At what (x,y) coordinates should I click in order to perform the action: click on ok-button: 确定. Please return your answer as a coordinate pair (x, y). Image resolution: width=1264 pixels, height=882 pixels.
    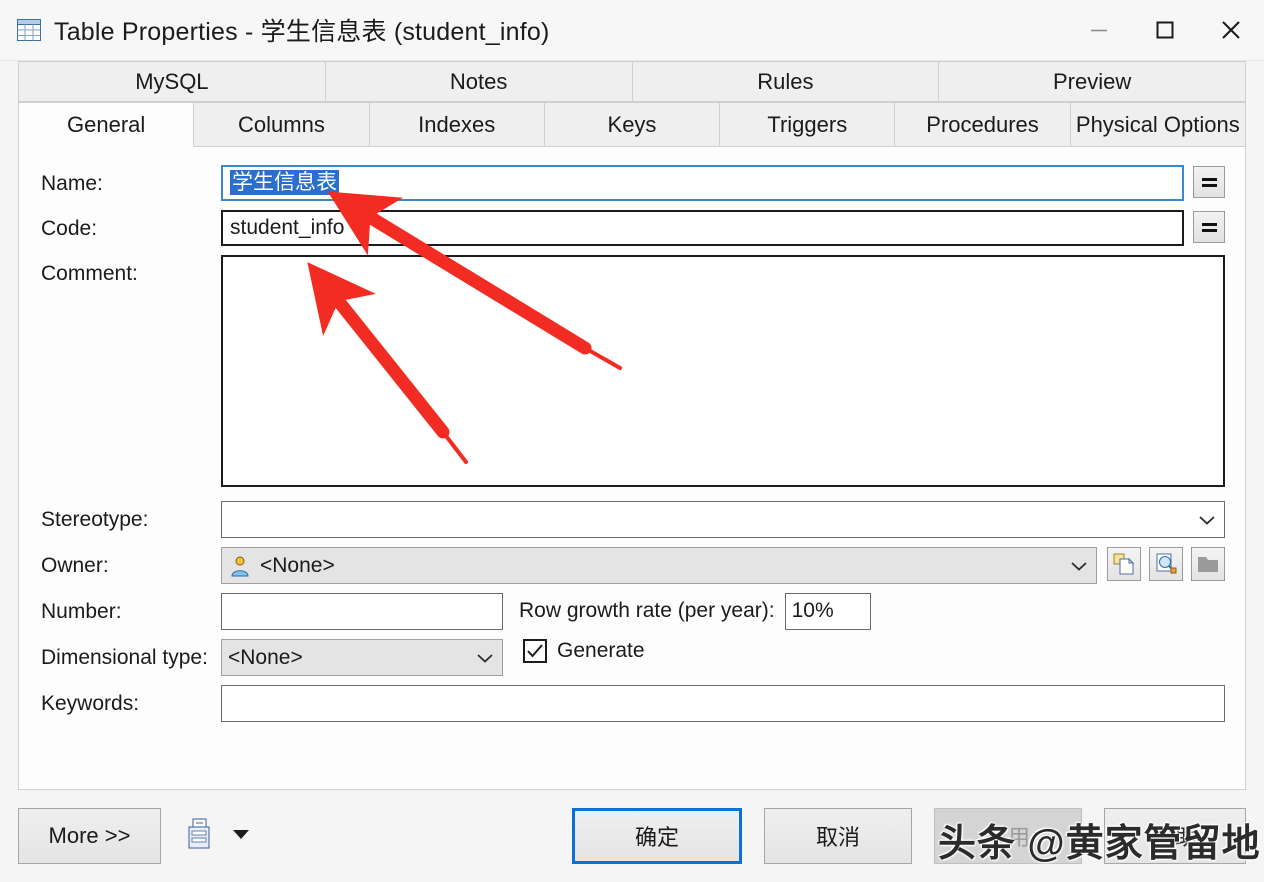
    Looking at the image, I should click on (657, 836).